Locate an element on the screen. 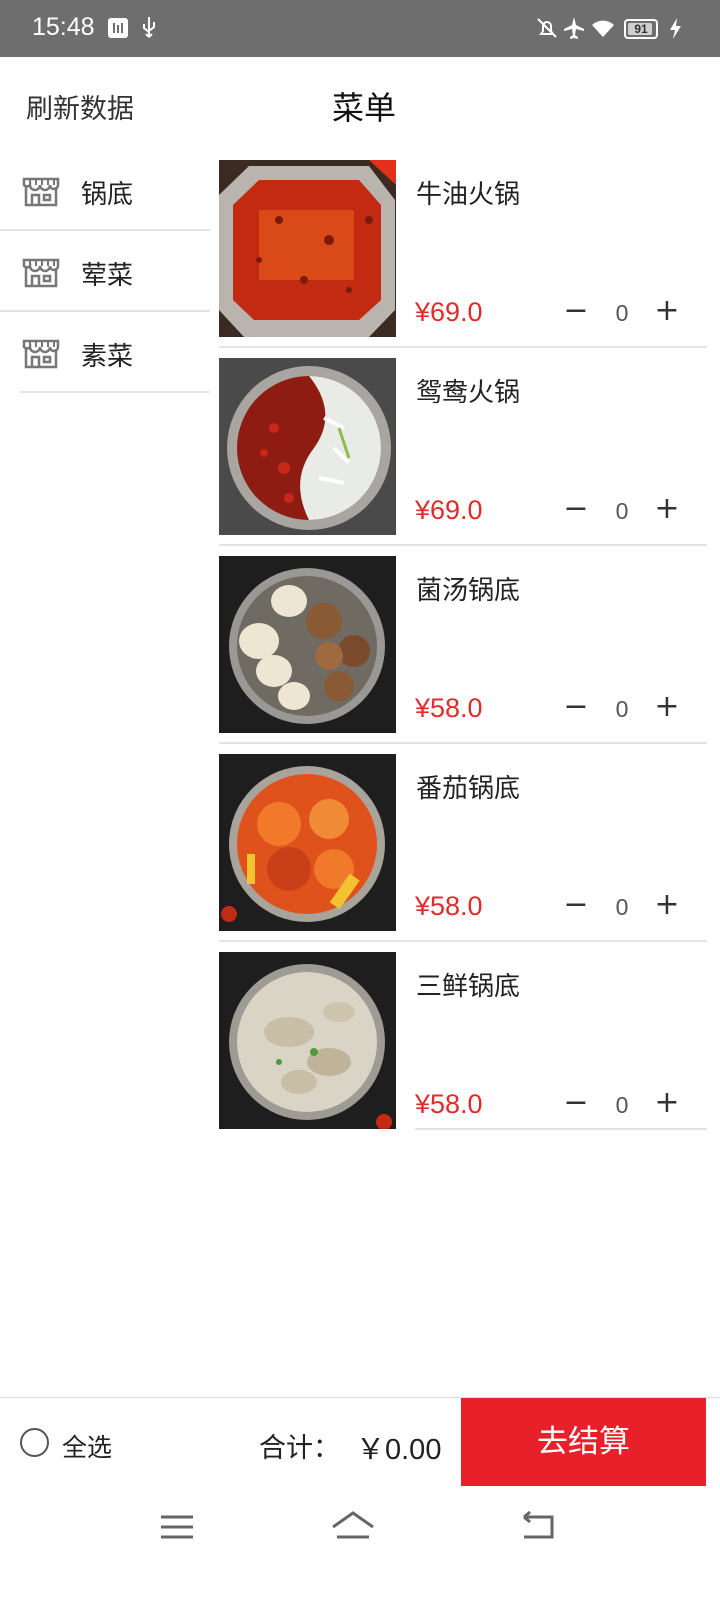 Image resolution: width=720 pixels, height=1600 pixels. airplane-icon is located at coordinates (574, 28).